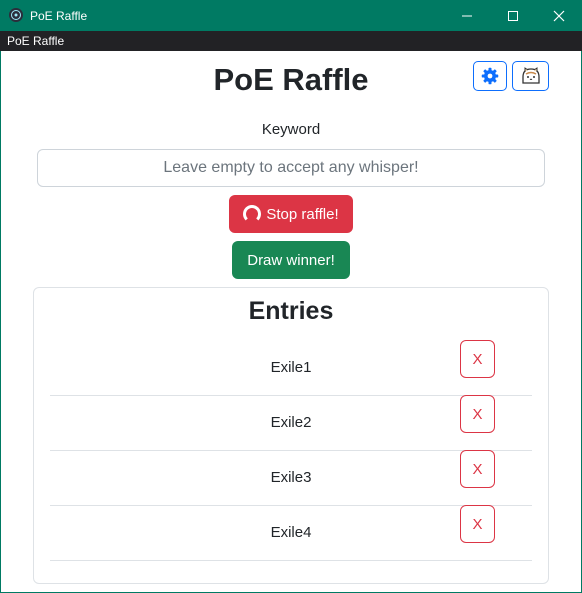  Describe the element at coordinates (252, 214) in the screenshot. I see `spinner-icon` at that location.